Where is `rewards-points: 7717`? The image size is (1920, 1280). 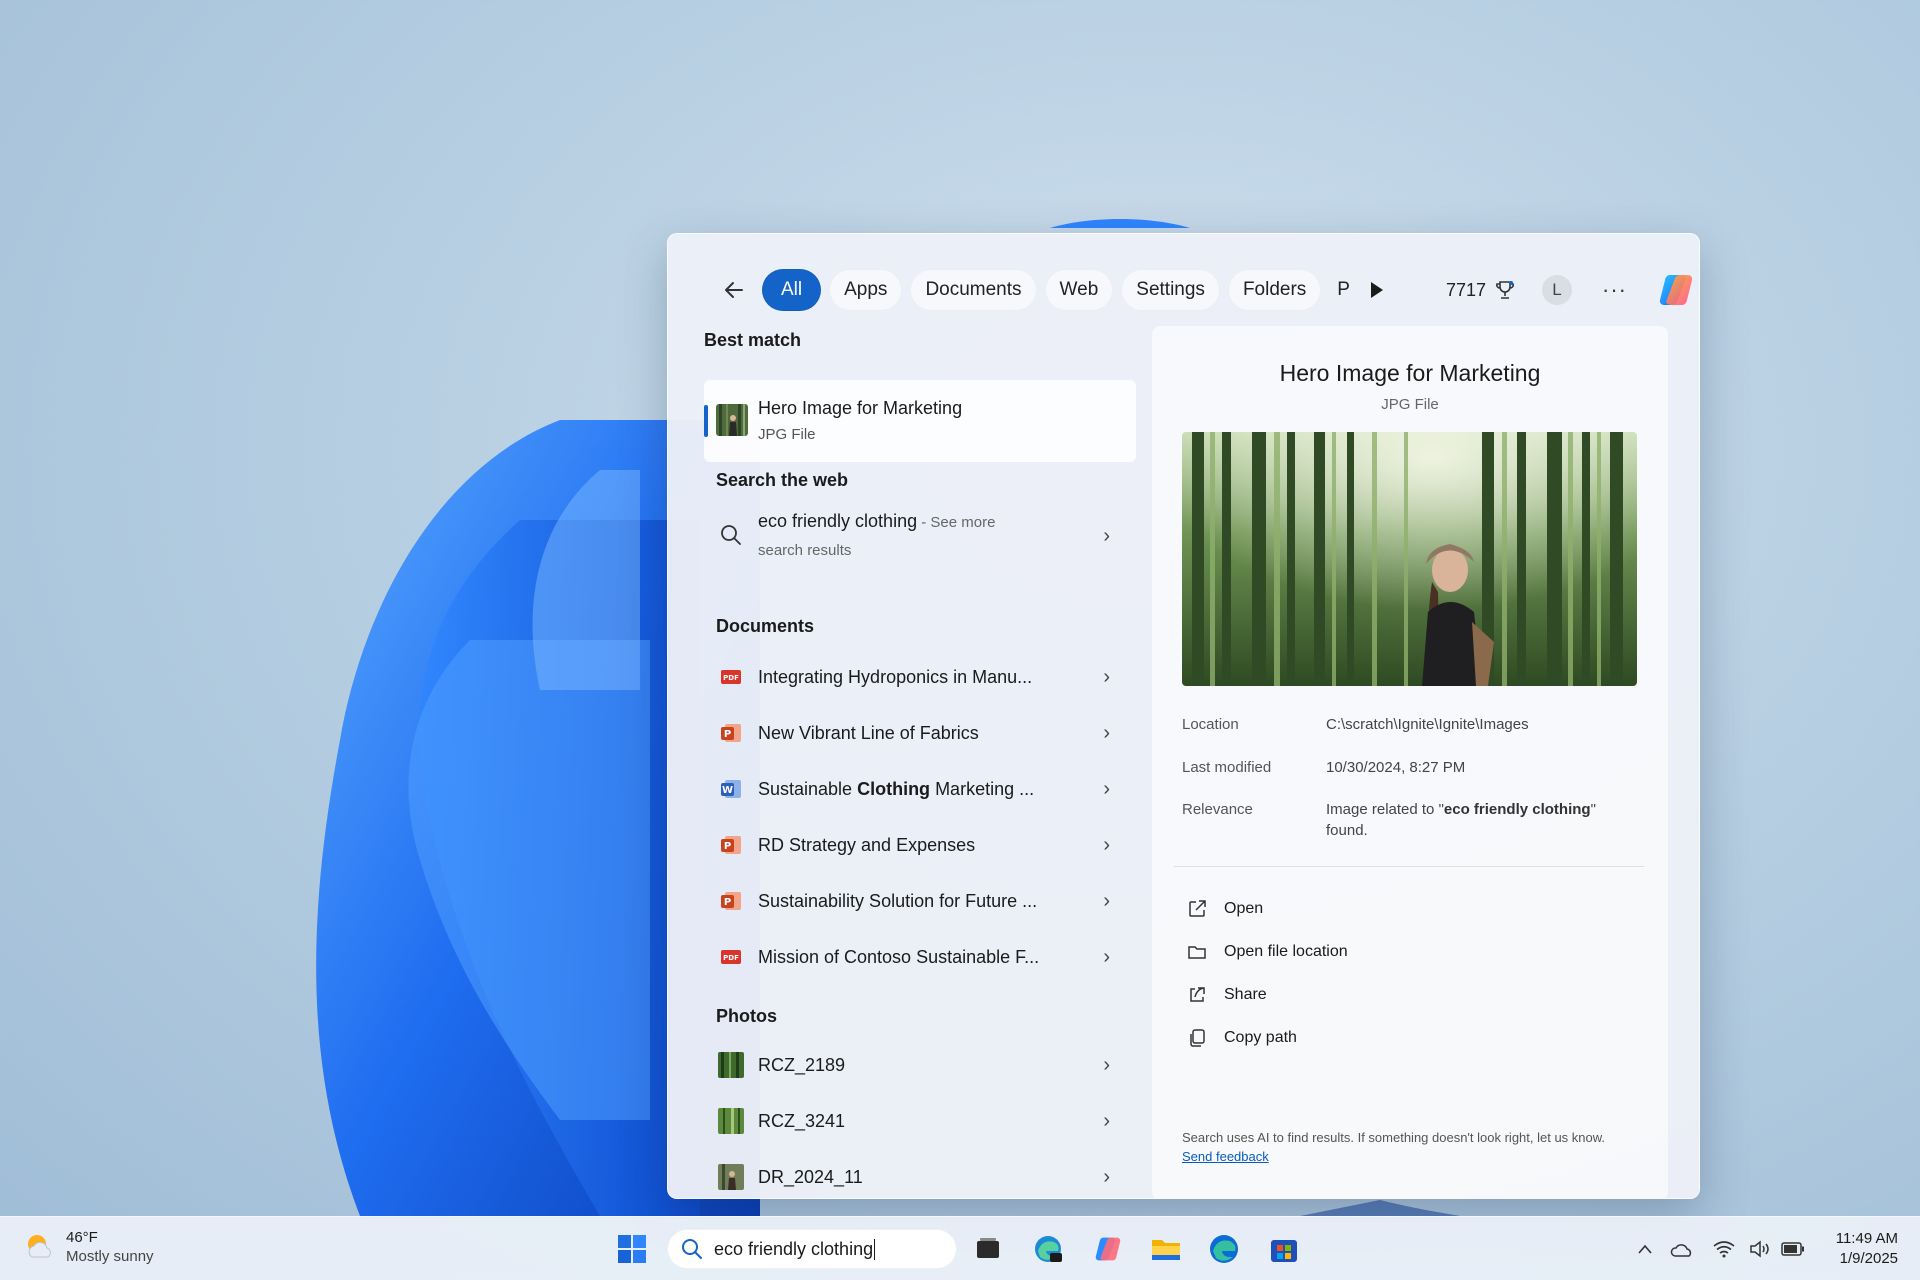 rewards-points: 7717 is located at coordinates (1481, 290).